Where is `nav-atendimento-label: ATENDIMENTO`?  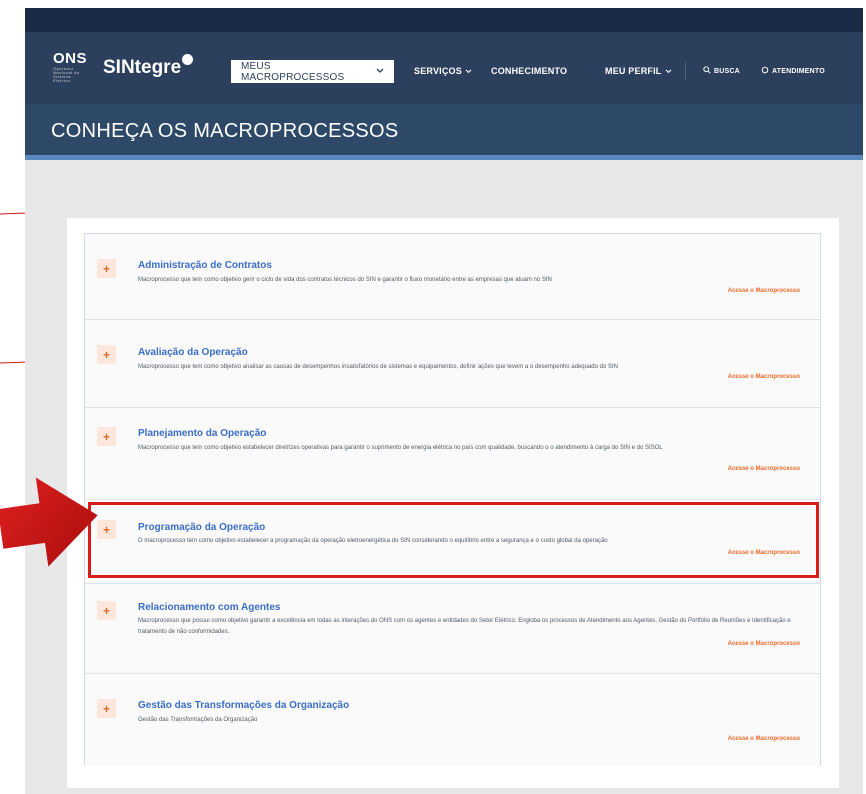
nav-atendimento-label: ATENDIMENTO is located at coordinates (798, 71).